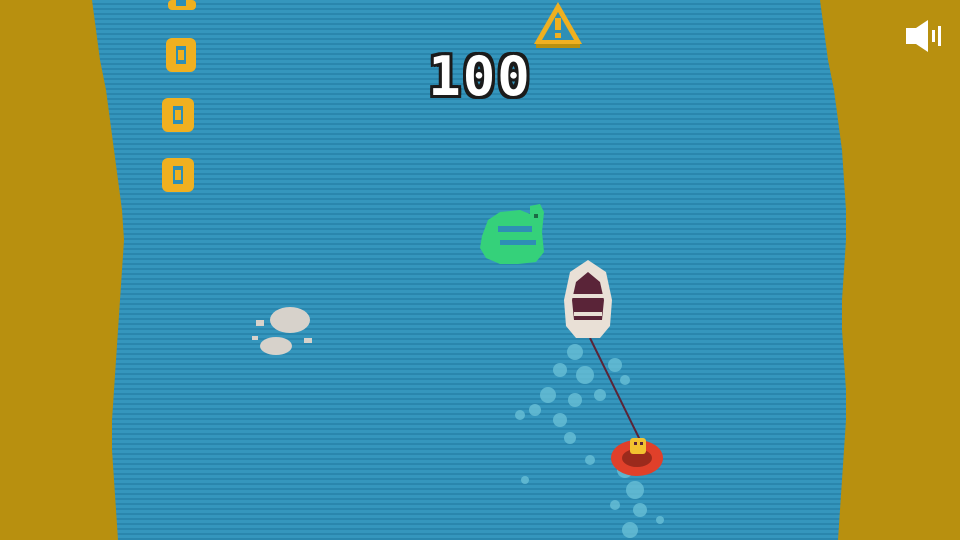 This screenshot has width=960, height=540. Describe the element at coordinates (558, 25) in the screenshot. I see `warning-buoy-icon` at that location.